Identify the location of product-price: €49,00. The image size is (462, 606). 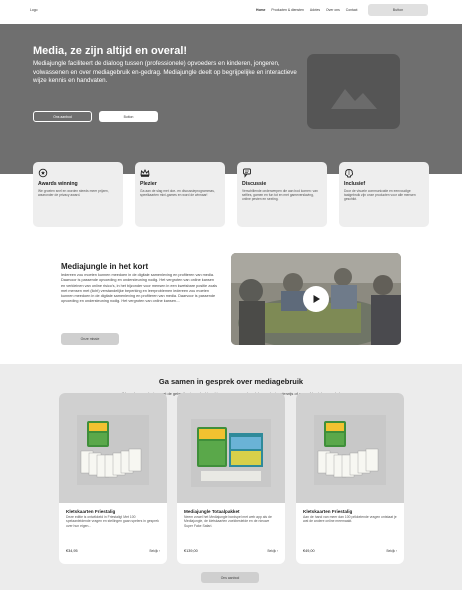
(309, 551).